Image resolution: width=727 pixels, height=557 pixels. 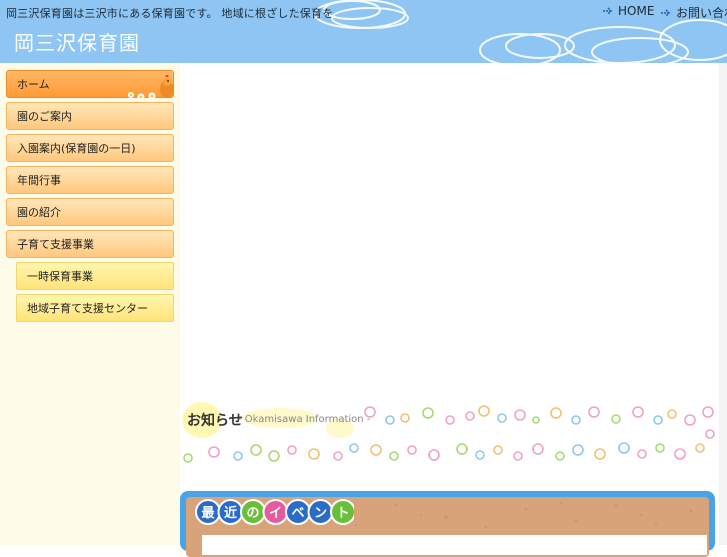 I want to click on sidebar-item-label: 年間行事, so click(x=39, y=180).